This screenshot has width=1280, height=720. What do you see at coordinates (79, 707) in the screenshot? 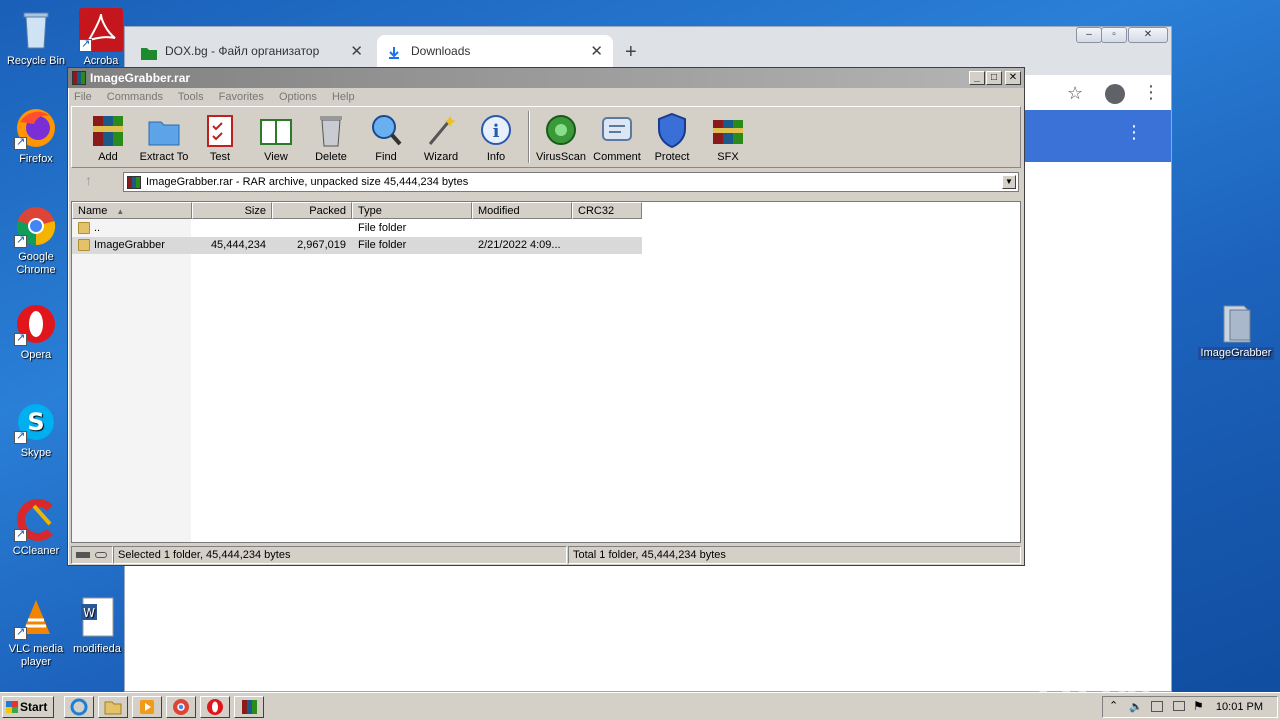
I see `taskbar-ie-icon` at bounding box center [79, 707].